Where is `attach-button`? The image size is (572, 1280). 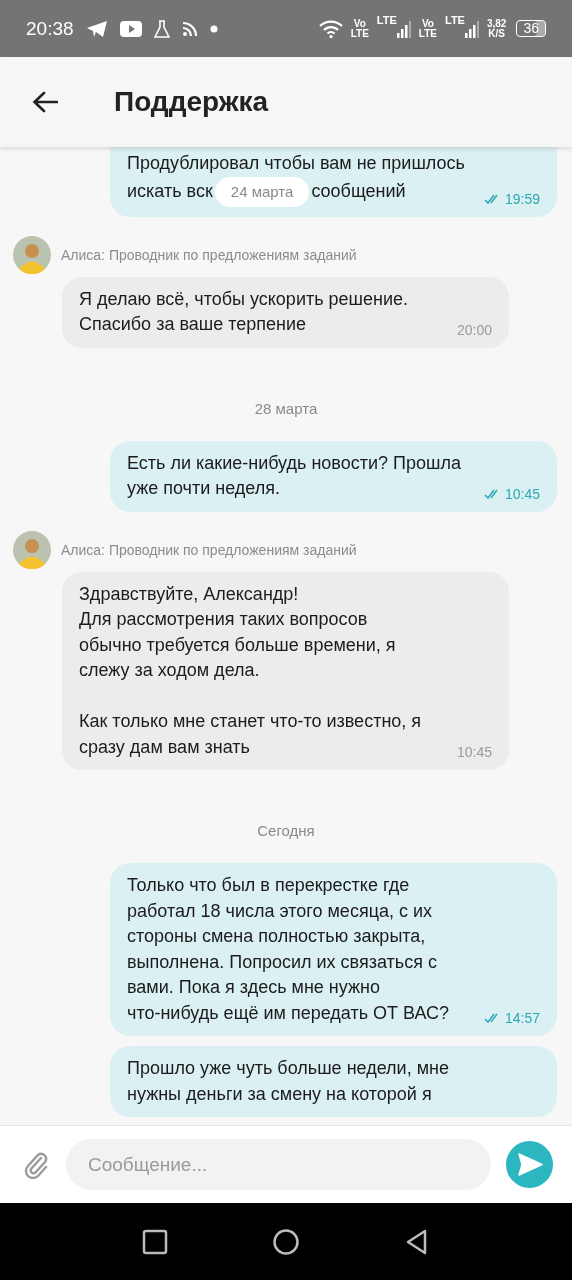 attach-button is located at coordinates (37, 1164).